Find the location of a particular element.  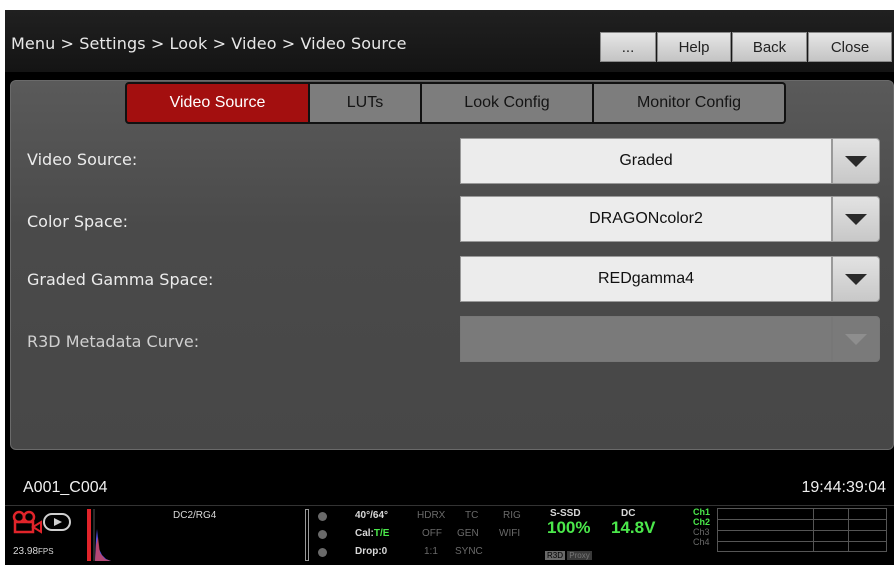

audio-meter is located at coordinates (802, 530).